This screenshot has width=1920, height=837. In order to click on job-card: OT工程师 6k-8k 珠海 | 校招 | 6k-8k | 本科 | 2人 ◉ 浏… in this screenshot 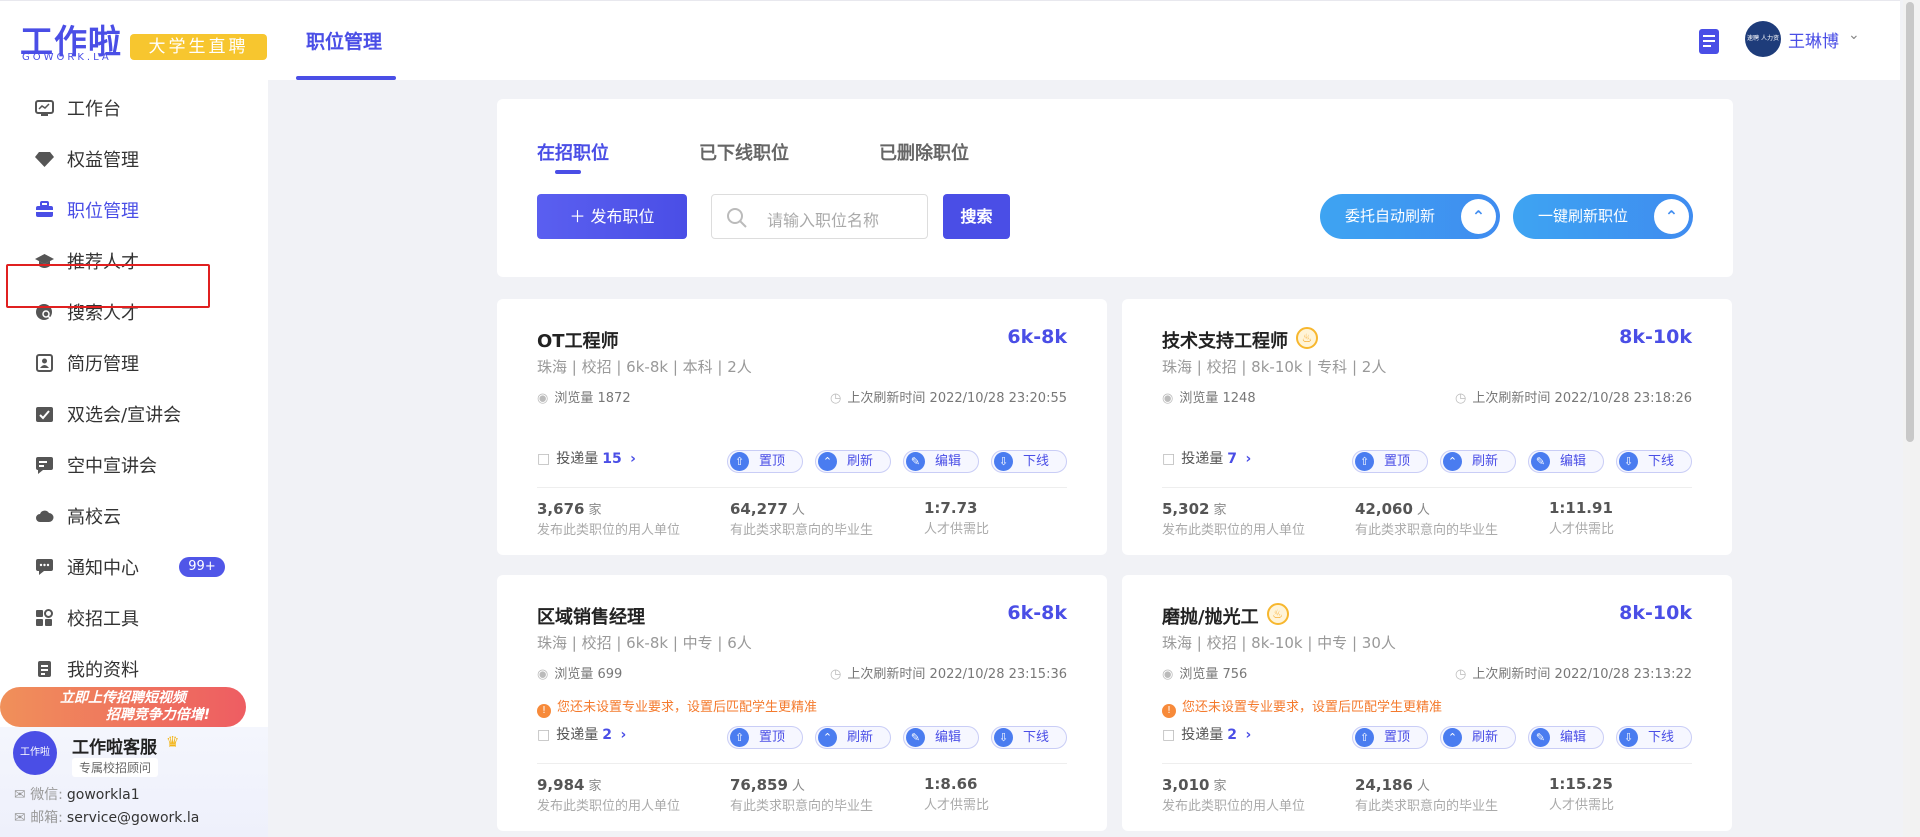, I will do `click(802, 427)`.